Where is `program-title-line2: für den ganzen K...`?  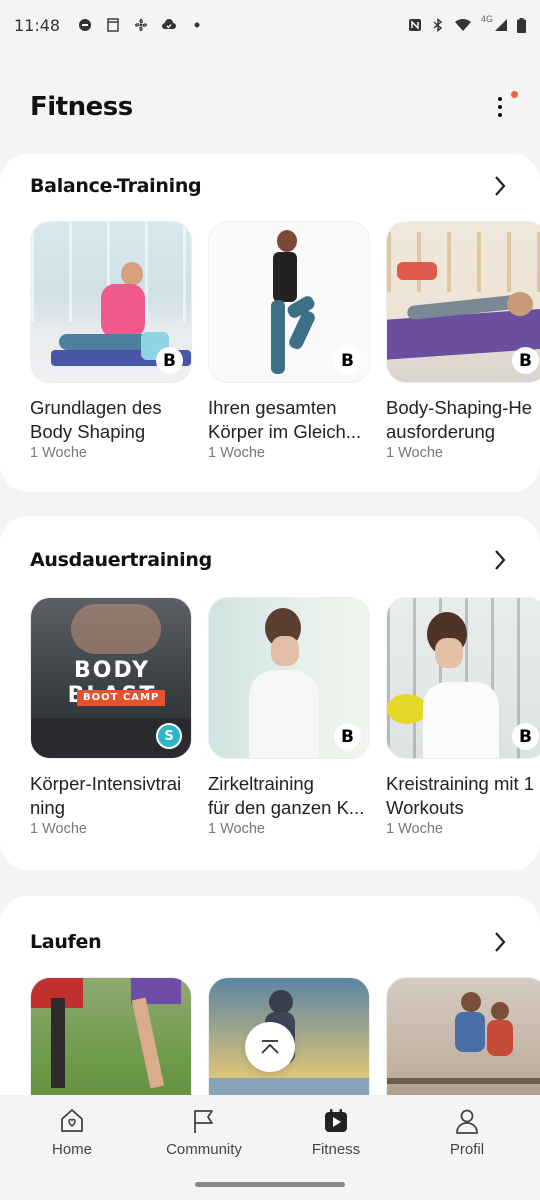 program-title-line2: für den ganzen K... is located at coordinates (286, 807).